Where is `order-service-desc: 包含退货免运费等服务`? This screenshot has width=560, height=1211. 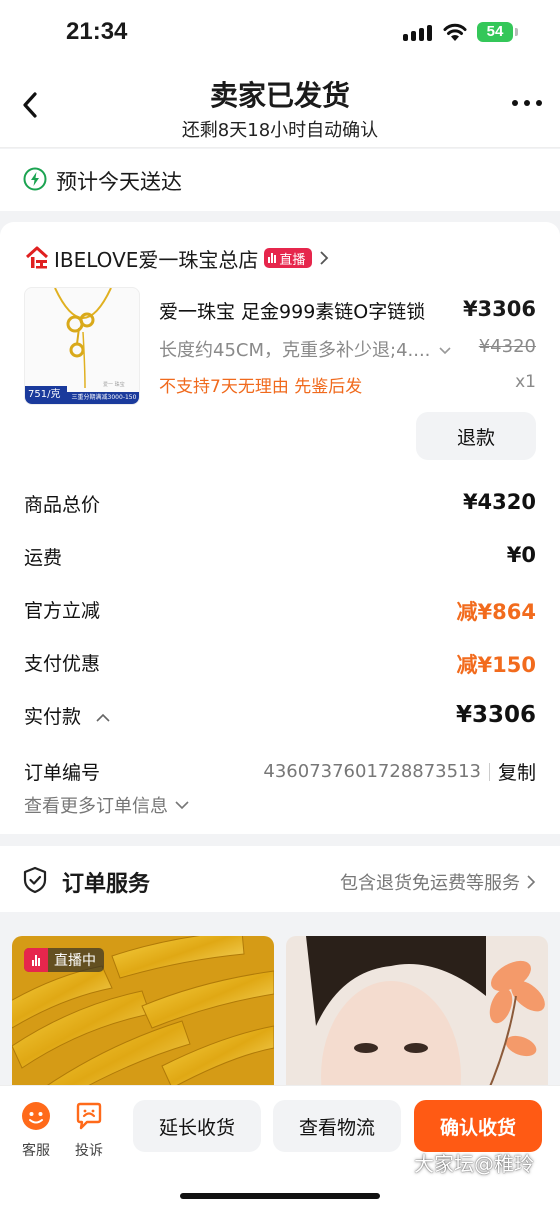 order-service-desc: 包含退货免运费等服务 is located at coordinates (438, 882).